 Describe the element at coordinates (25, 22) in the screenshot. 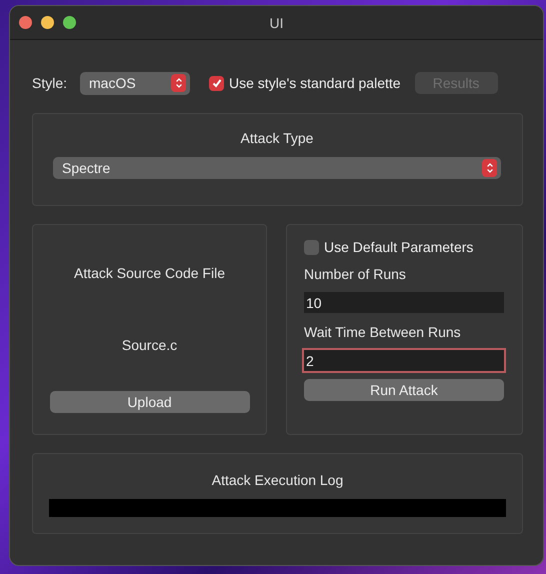

I see `close-button` at that location.